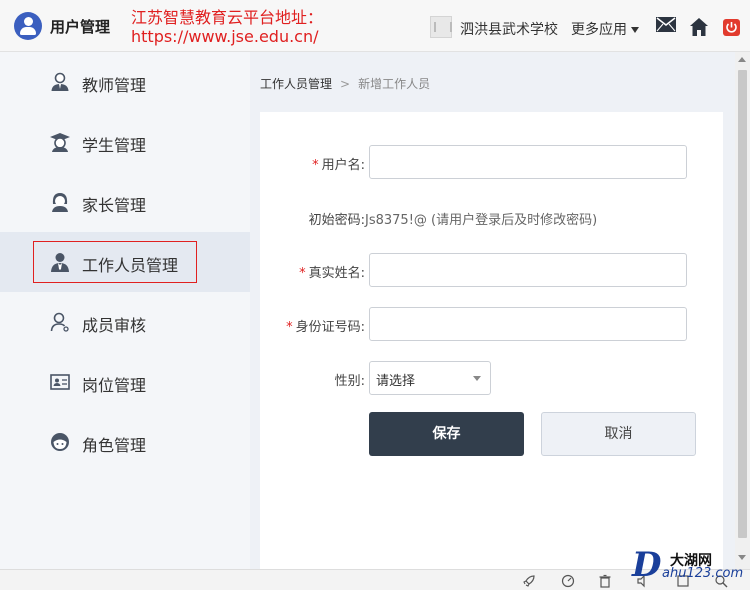 This screenshot has width=750, height=590. What do you see at coordinates (59, 322) in the screenshot?
I see `member-review-icon` at bounding box center [59, 322].